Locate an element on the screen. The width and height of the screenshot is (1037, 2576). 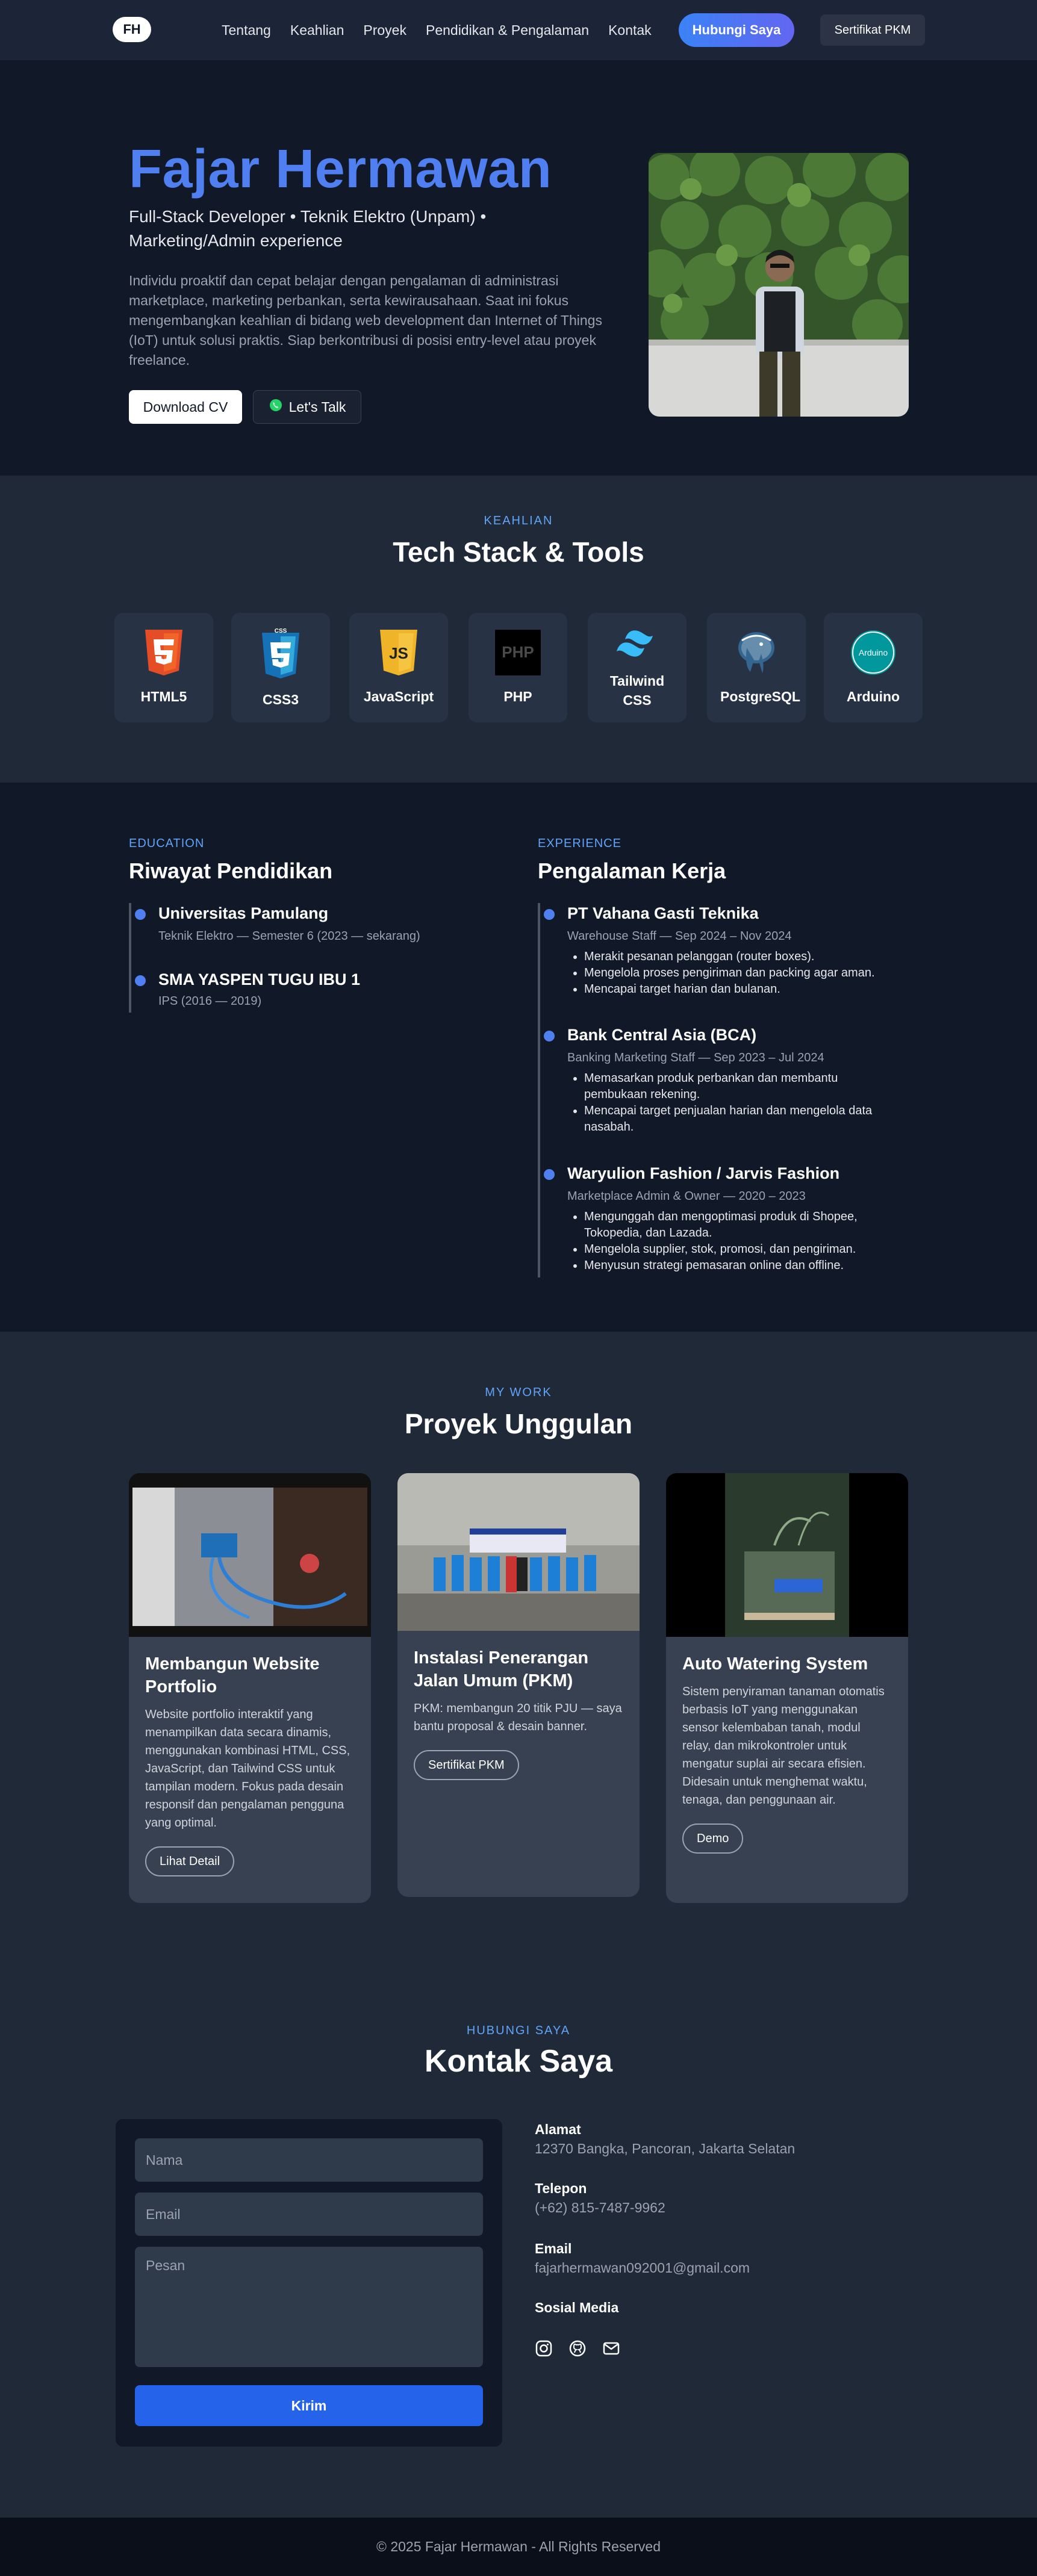
address-value: 12370 Bangka, Pancoran, Jakarta Selatan is located at coordinates (666, 2148).